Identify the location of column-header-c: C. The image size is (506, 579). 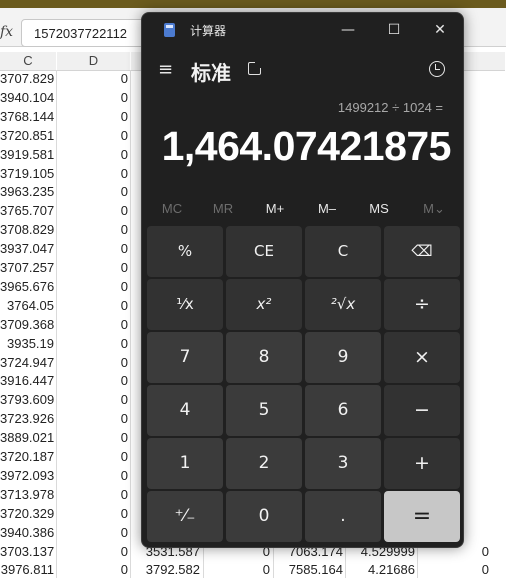
(28, 61).